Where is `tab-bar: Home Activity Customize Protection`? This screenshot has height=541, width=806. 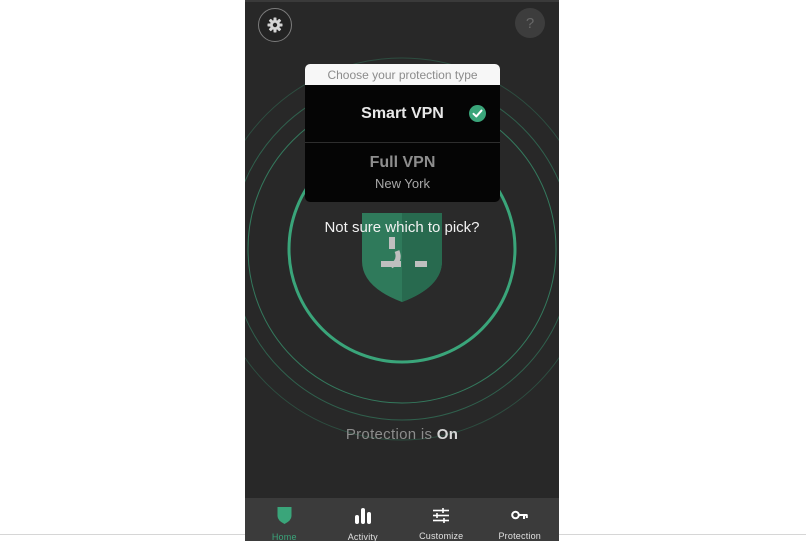 tab-bar: Home Activity Customize Protection is located at coordinates (402, 519).